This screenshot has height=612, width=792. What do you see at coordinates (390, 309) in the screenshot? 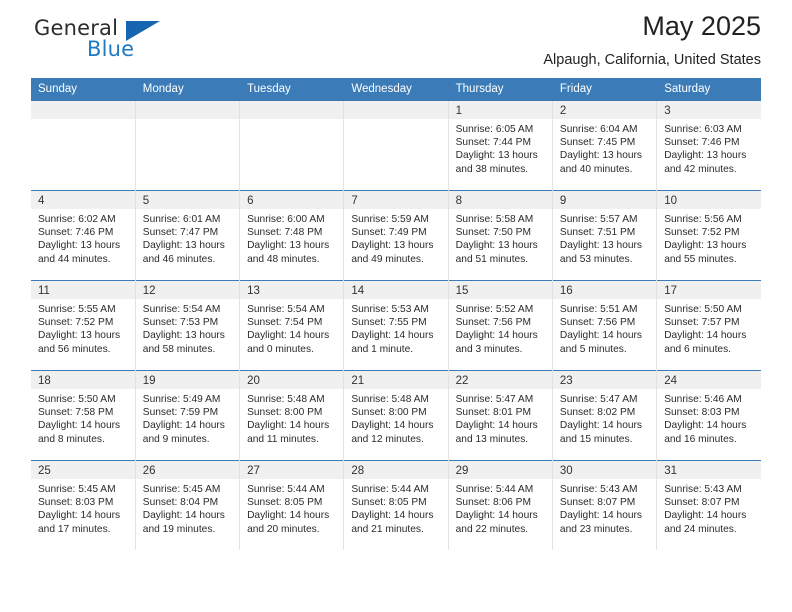
I see `sunrise-text: Sunrise: 5:53 AM` at bounding box center [390, 309].